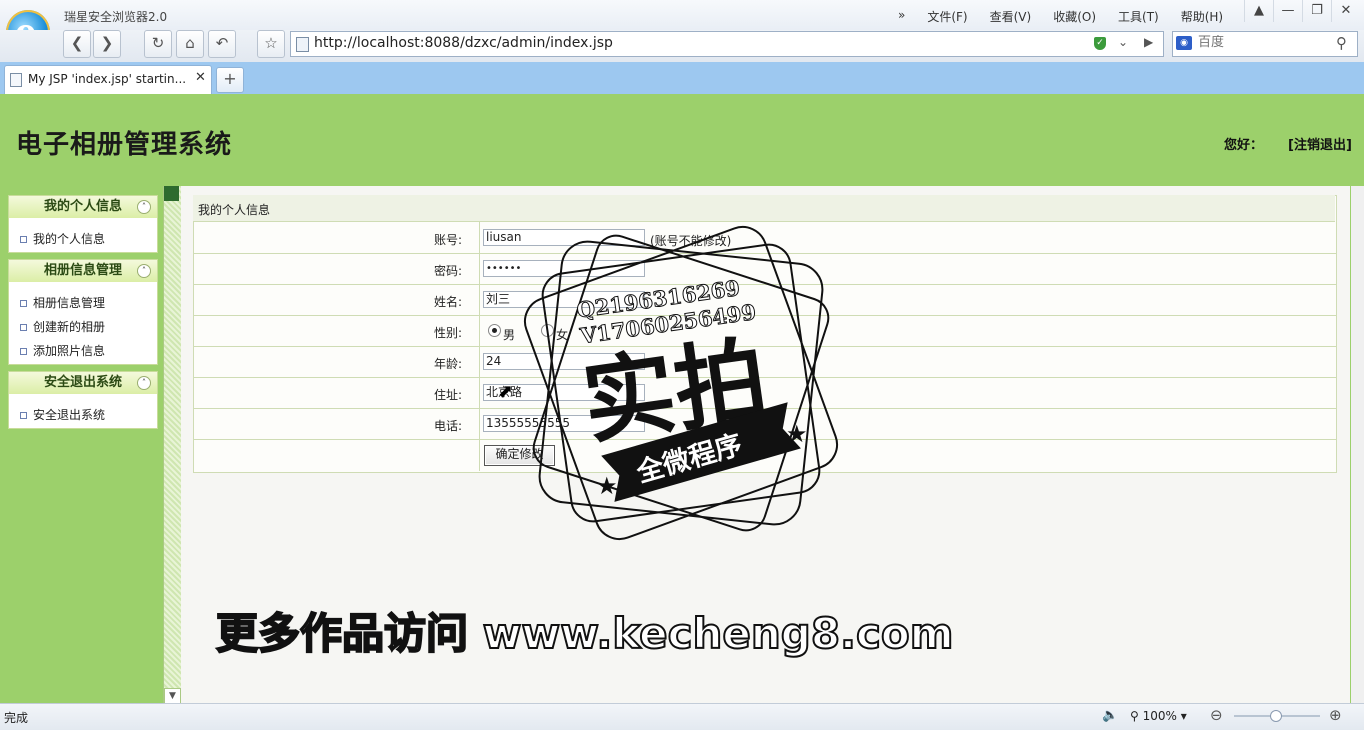 Image resolution: width=1364 pixels, height=730 pixels. I want to click on zoom-in-icon: ⊕, so click(1335, 715).